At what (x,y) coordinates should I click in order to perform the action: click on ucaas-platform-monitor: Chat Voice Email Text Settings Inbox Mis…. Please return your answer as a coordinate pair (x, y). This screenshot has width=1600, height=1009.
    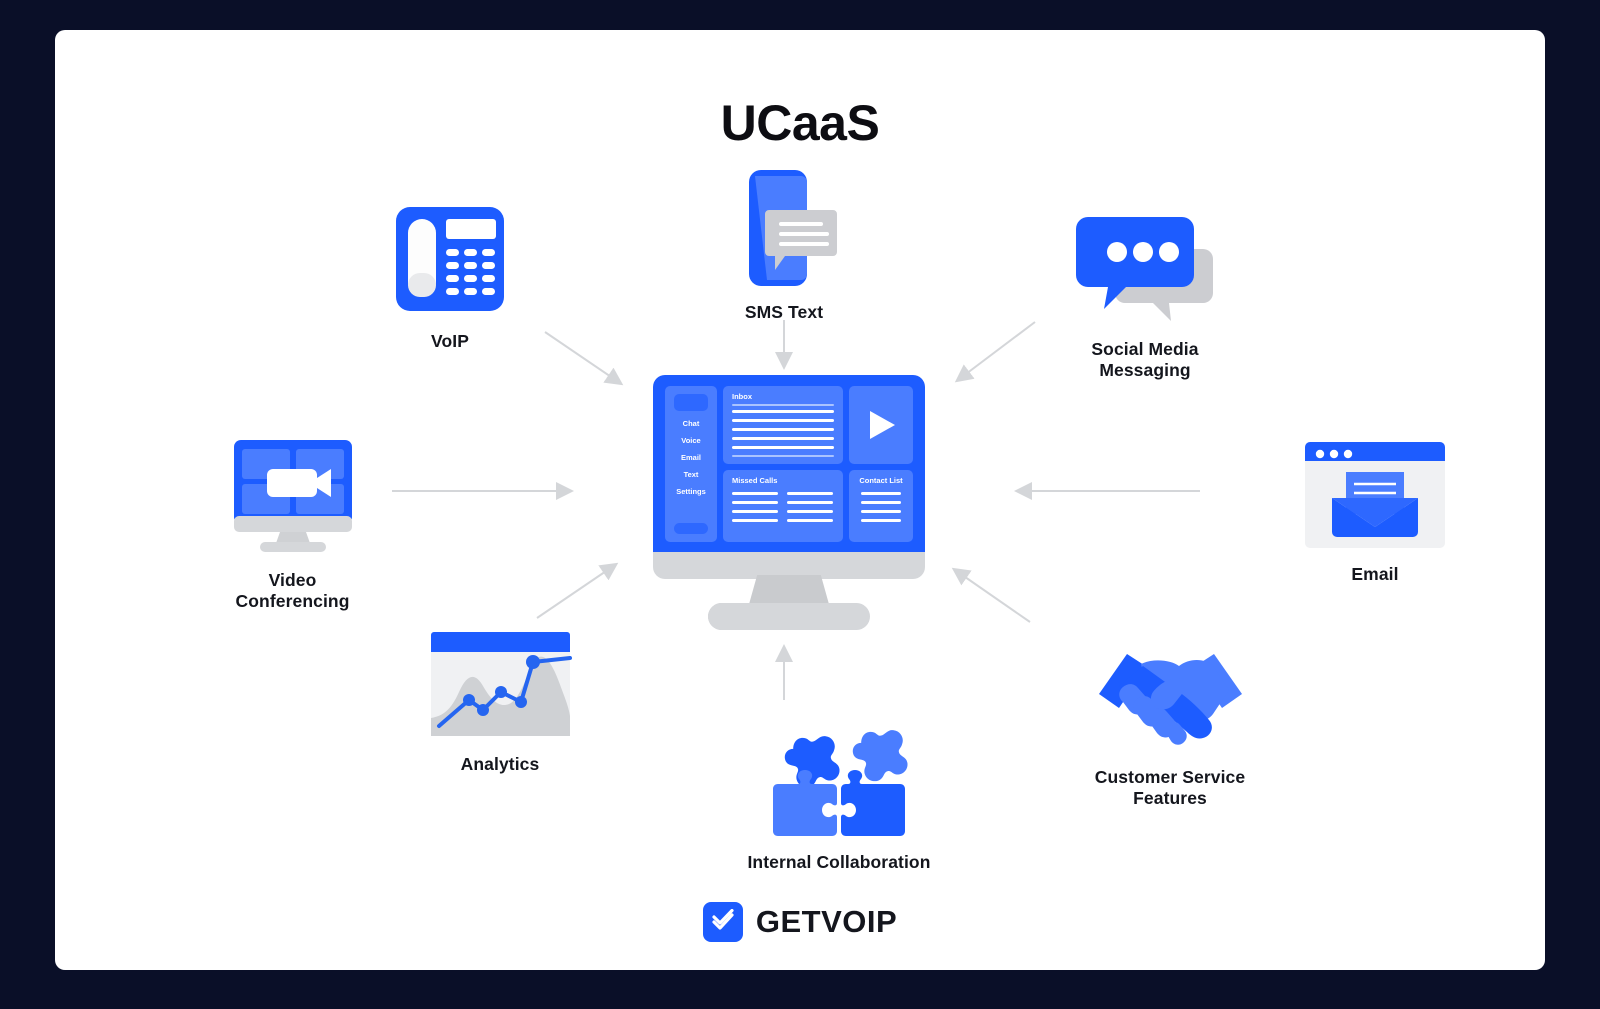
    Looking at the image, I should click on (789, 502).